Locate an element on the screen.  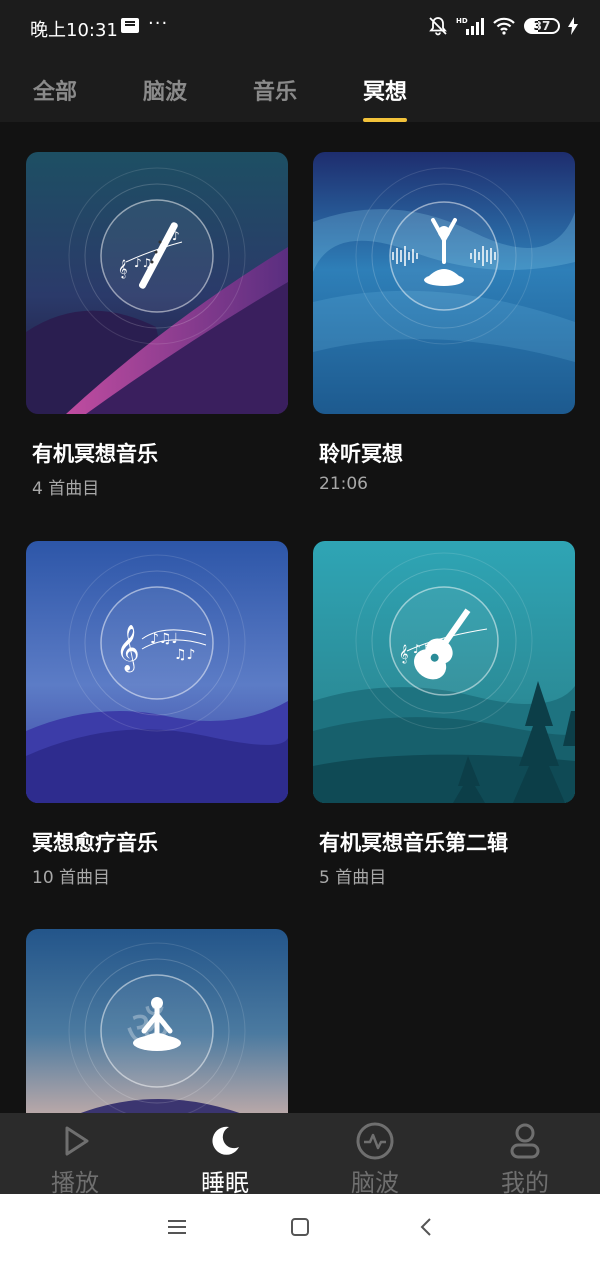
playlist-cover: 𝄞 ♪♫ is located at coordinates (444, 672).